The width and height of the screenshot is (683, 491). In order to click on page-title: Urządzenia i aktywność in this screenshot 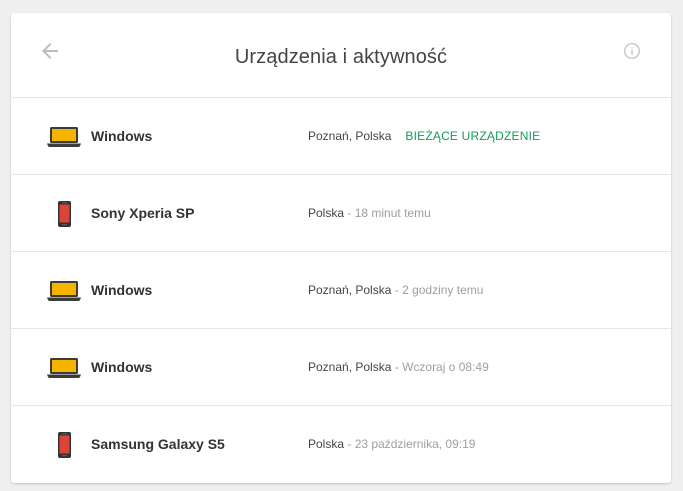, I will do `click(341, 57)`.